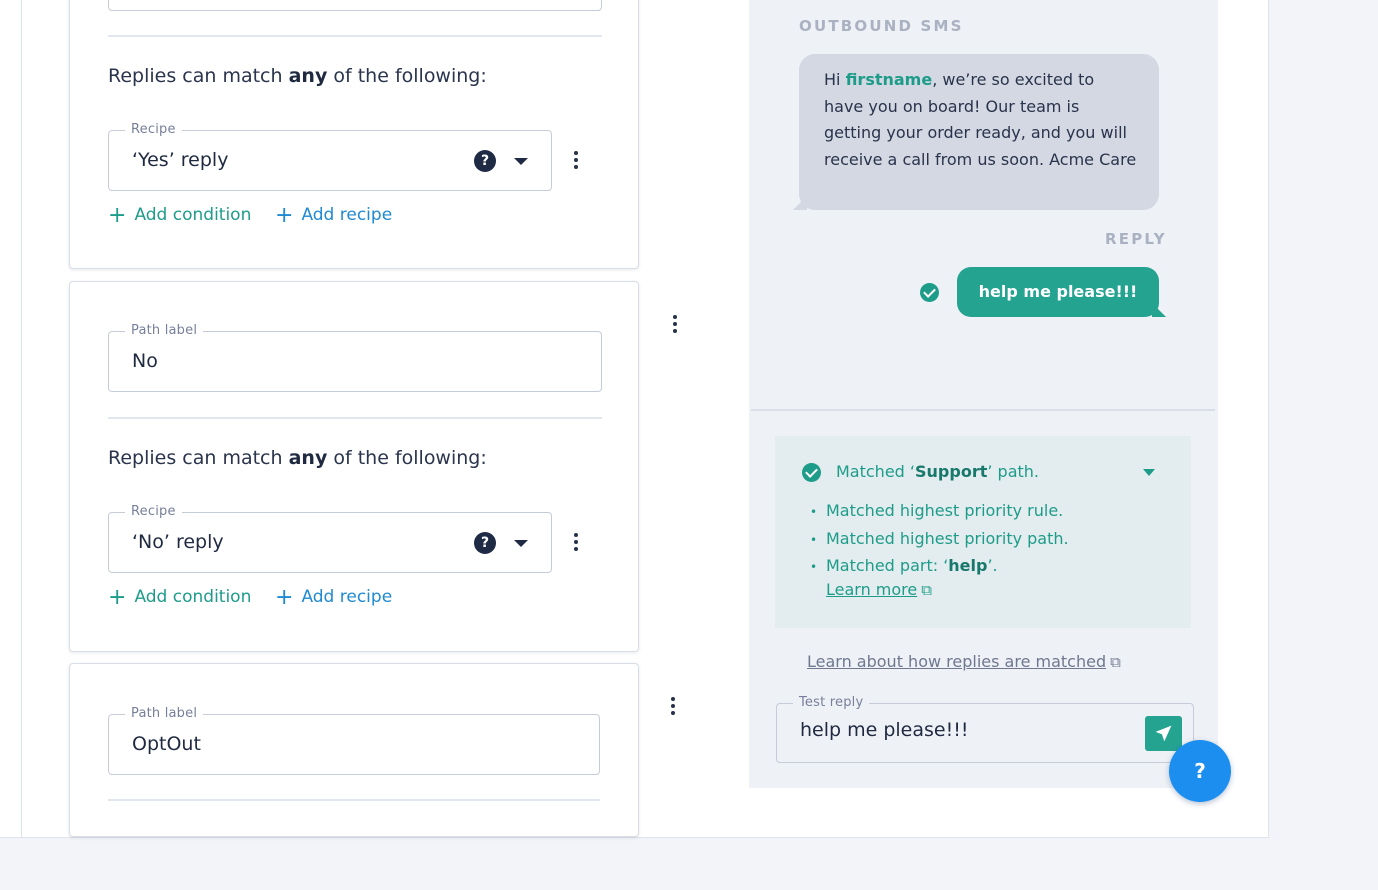  What do you see at coordinates (166, 744) in the screenshot?
I see `path-label-value: OptOut` at bounding box center [166, 744].